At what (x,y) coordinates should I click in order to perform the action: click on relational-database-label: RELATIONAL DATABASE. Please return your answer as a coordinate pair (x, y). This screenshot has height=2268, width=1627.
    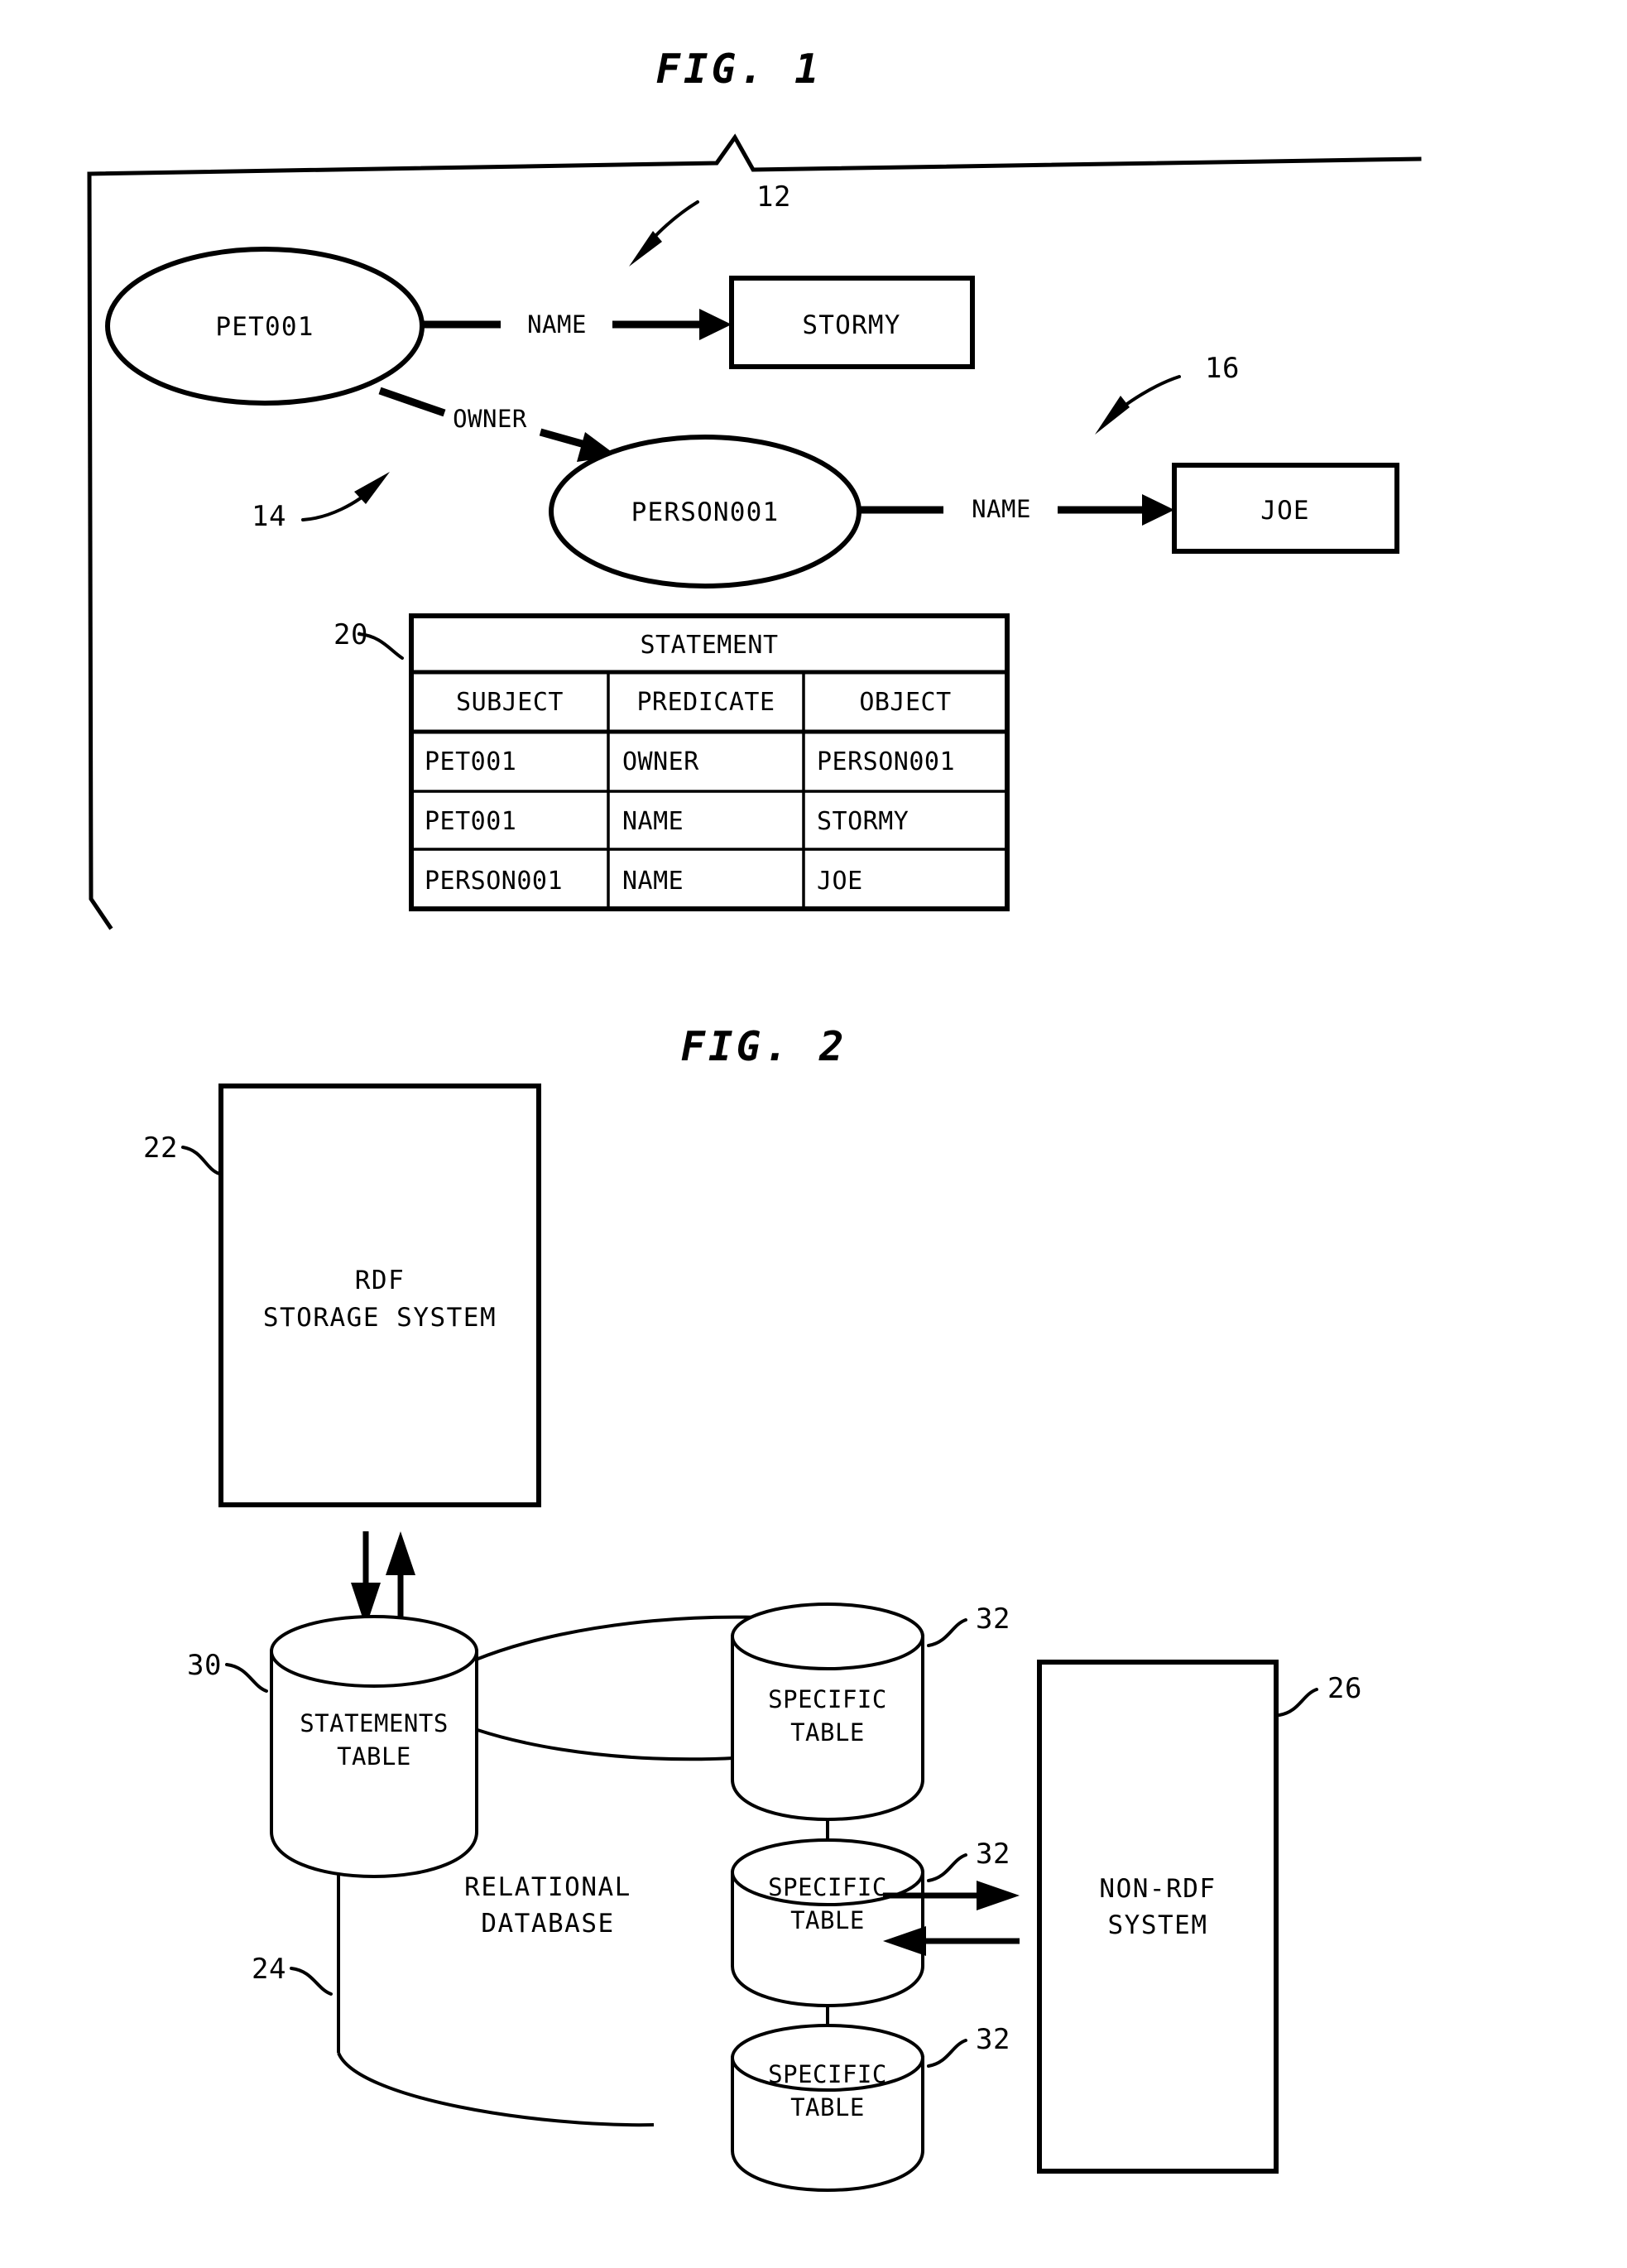
    Looking at the image, I should click on (547, 1905).